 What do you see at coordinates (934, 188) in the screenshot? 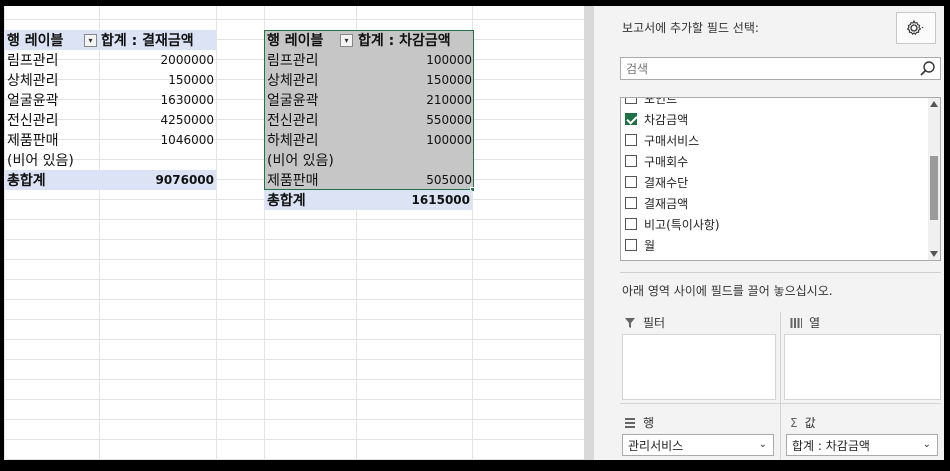
I see `scrollbar-thumb` at bounding box center [934, 188].